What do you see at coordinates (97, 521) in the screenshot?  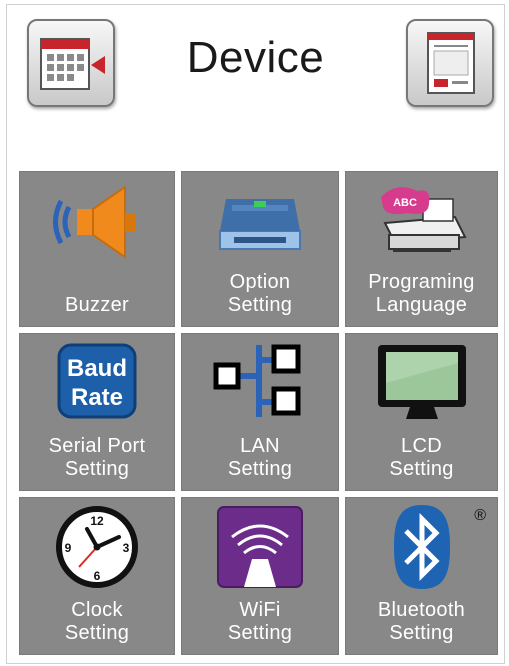 I see `clock-number: 12` at bounding box center [97, 521].